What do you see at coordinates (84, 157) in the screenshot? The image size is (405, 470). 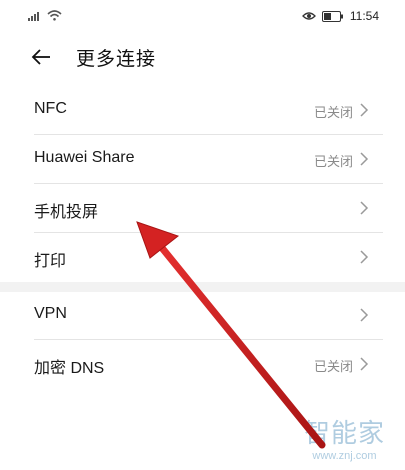 I see `row-label: Huawei Share` at bounding box center [84, 157].